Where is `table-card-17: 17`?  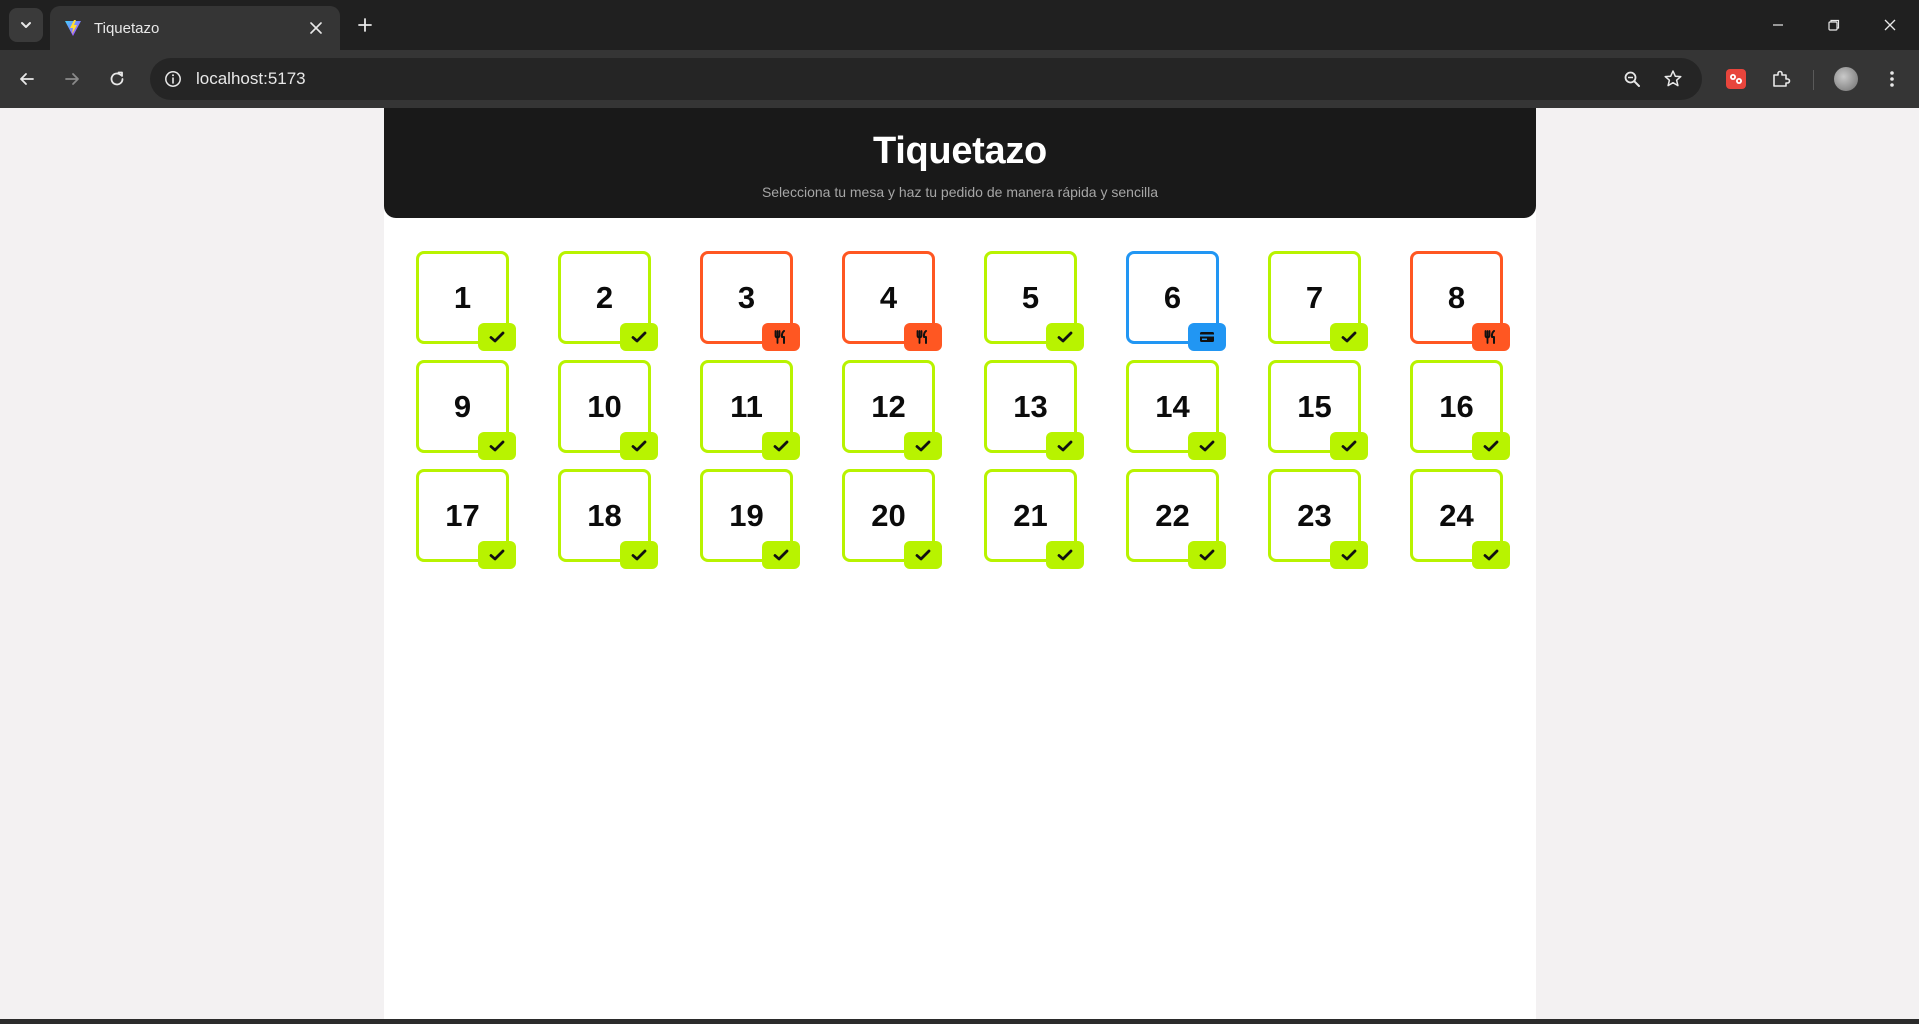
table-card-17: 17 is located at coordinates (466, 519).